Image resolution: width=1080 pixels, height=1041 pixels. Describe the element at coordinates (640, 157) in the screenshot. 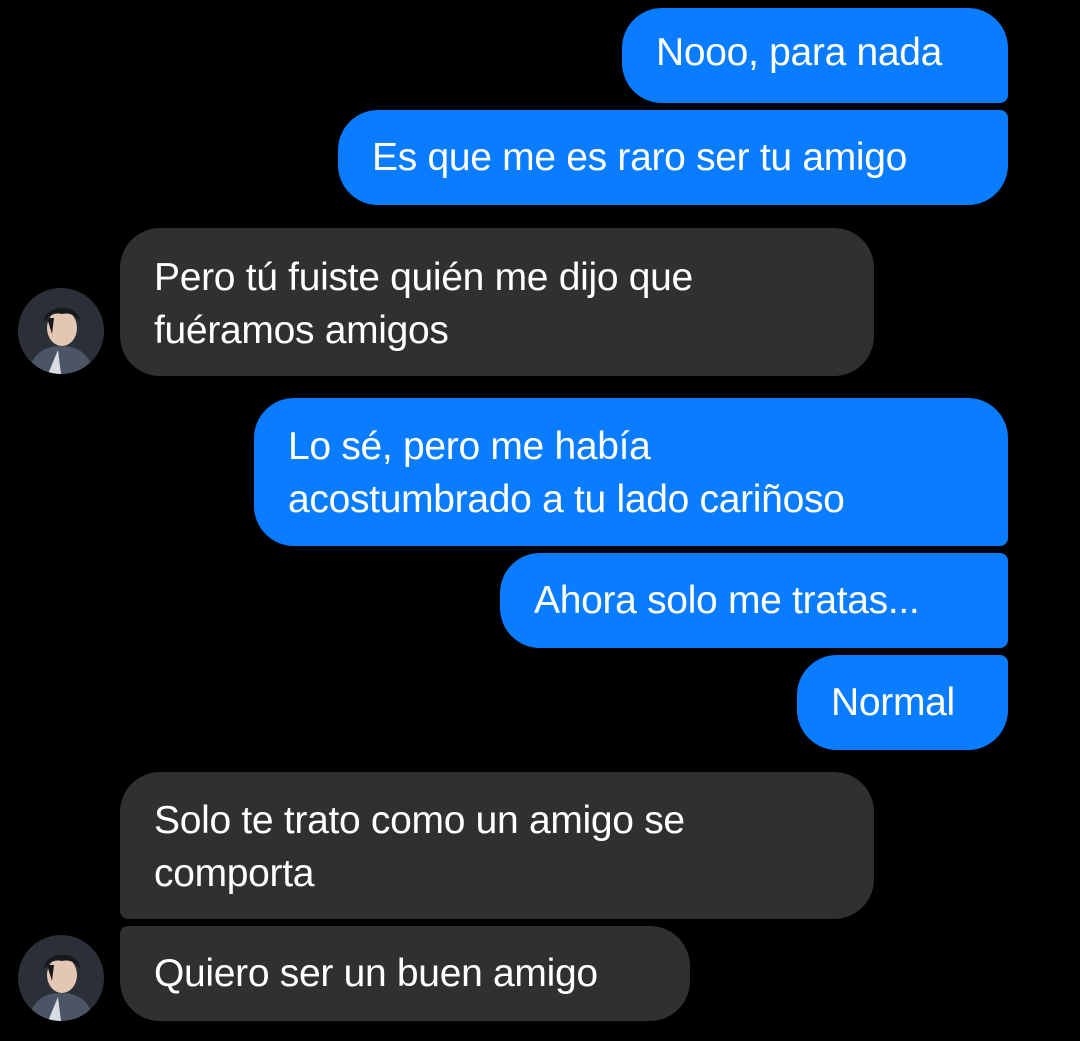

I see `message-text: Es que me es raro ser tu amigo` at that location.